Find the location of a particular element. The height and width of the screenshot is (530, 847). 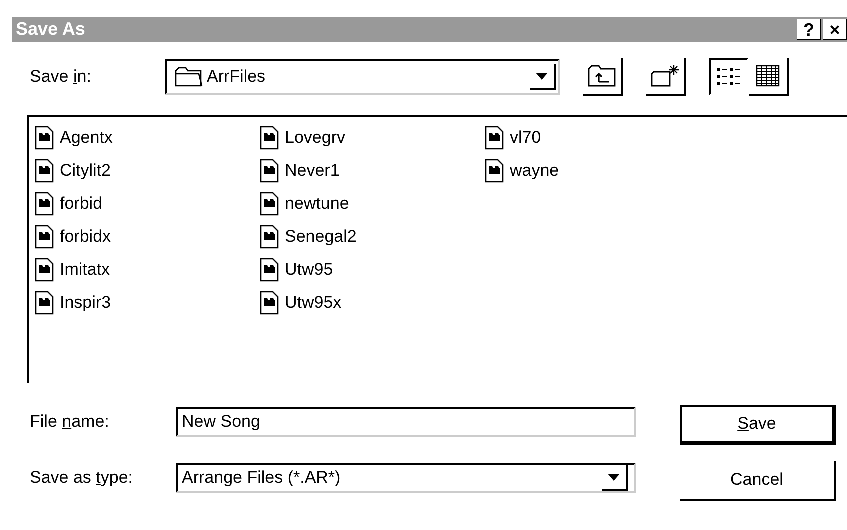

up-folder-icon is located at coordinates (602, 76).